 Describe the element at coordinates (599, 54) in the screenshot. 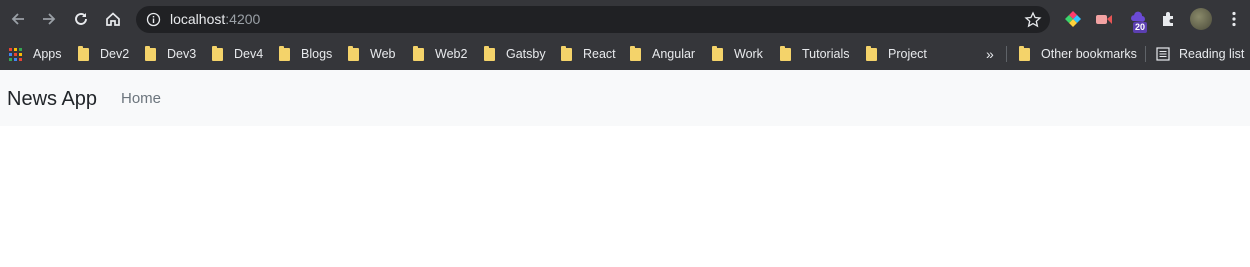

I see `bookmark-label: React` at that location.